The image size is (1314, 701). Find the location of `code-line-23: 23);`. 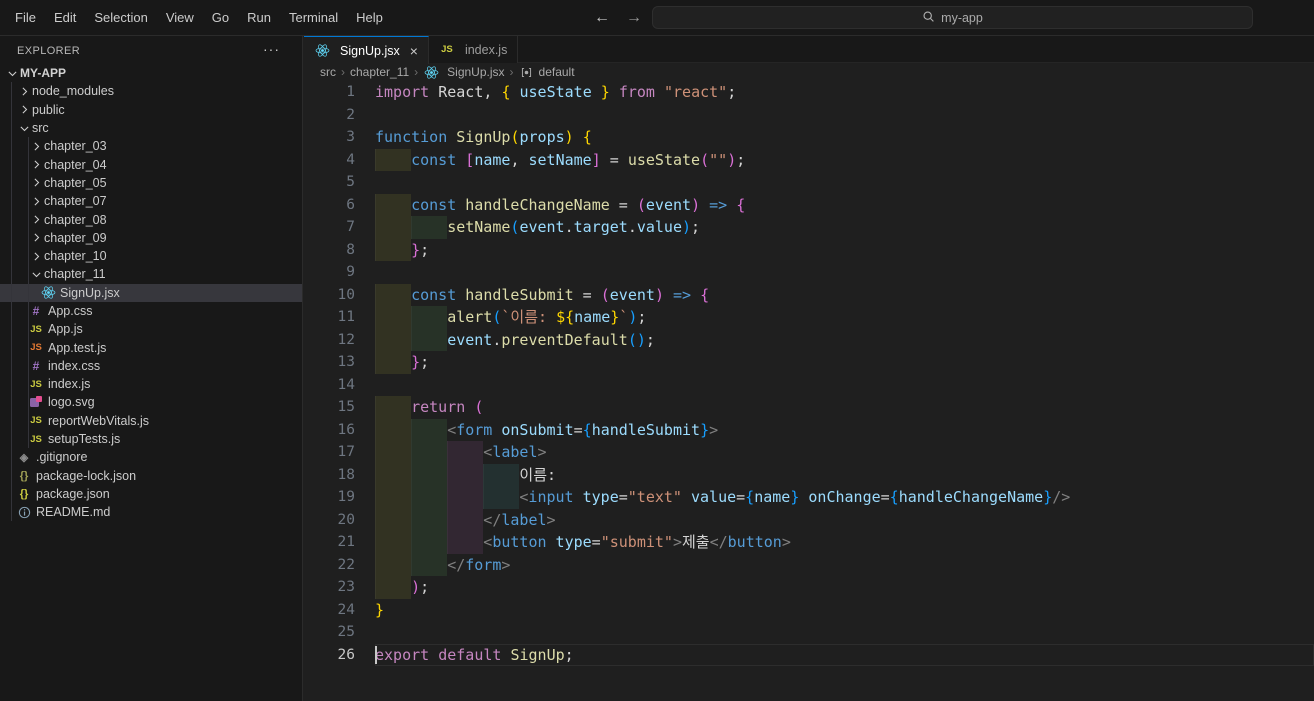

code-line-23: 23); is located at coordinates (809, 587).